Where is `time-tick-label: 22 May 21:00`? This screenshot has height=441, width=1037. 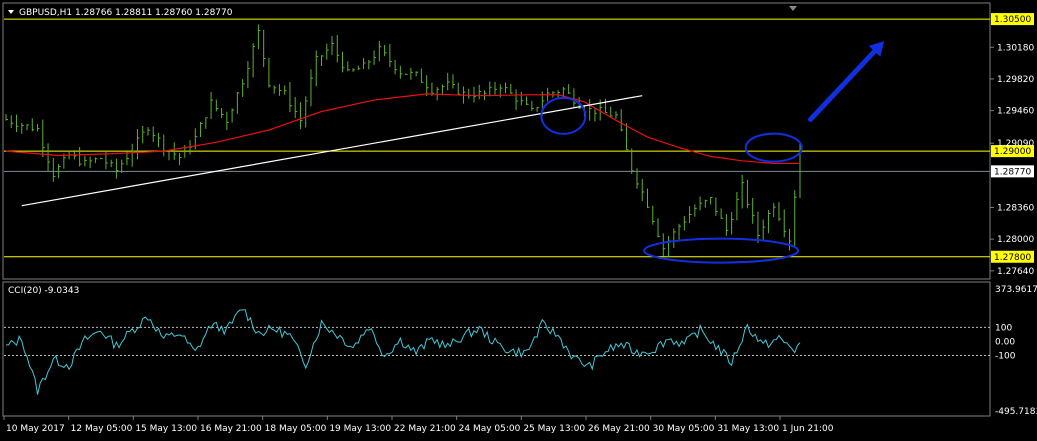 time-tick-label: 22 May 21:00 is located at coordinates (425, 429).